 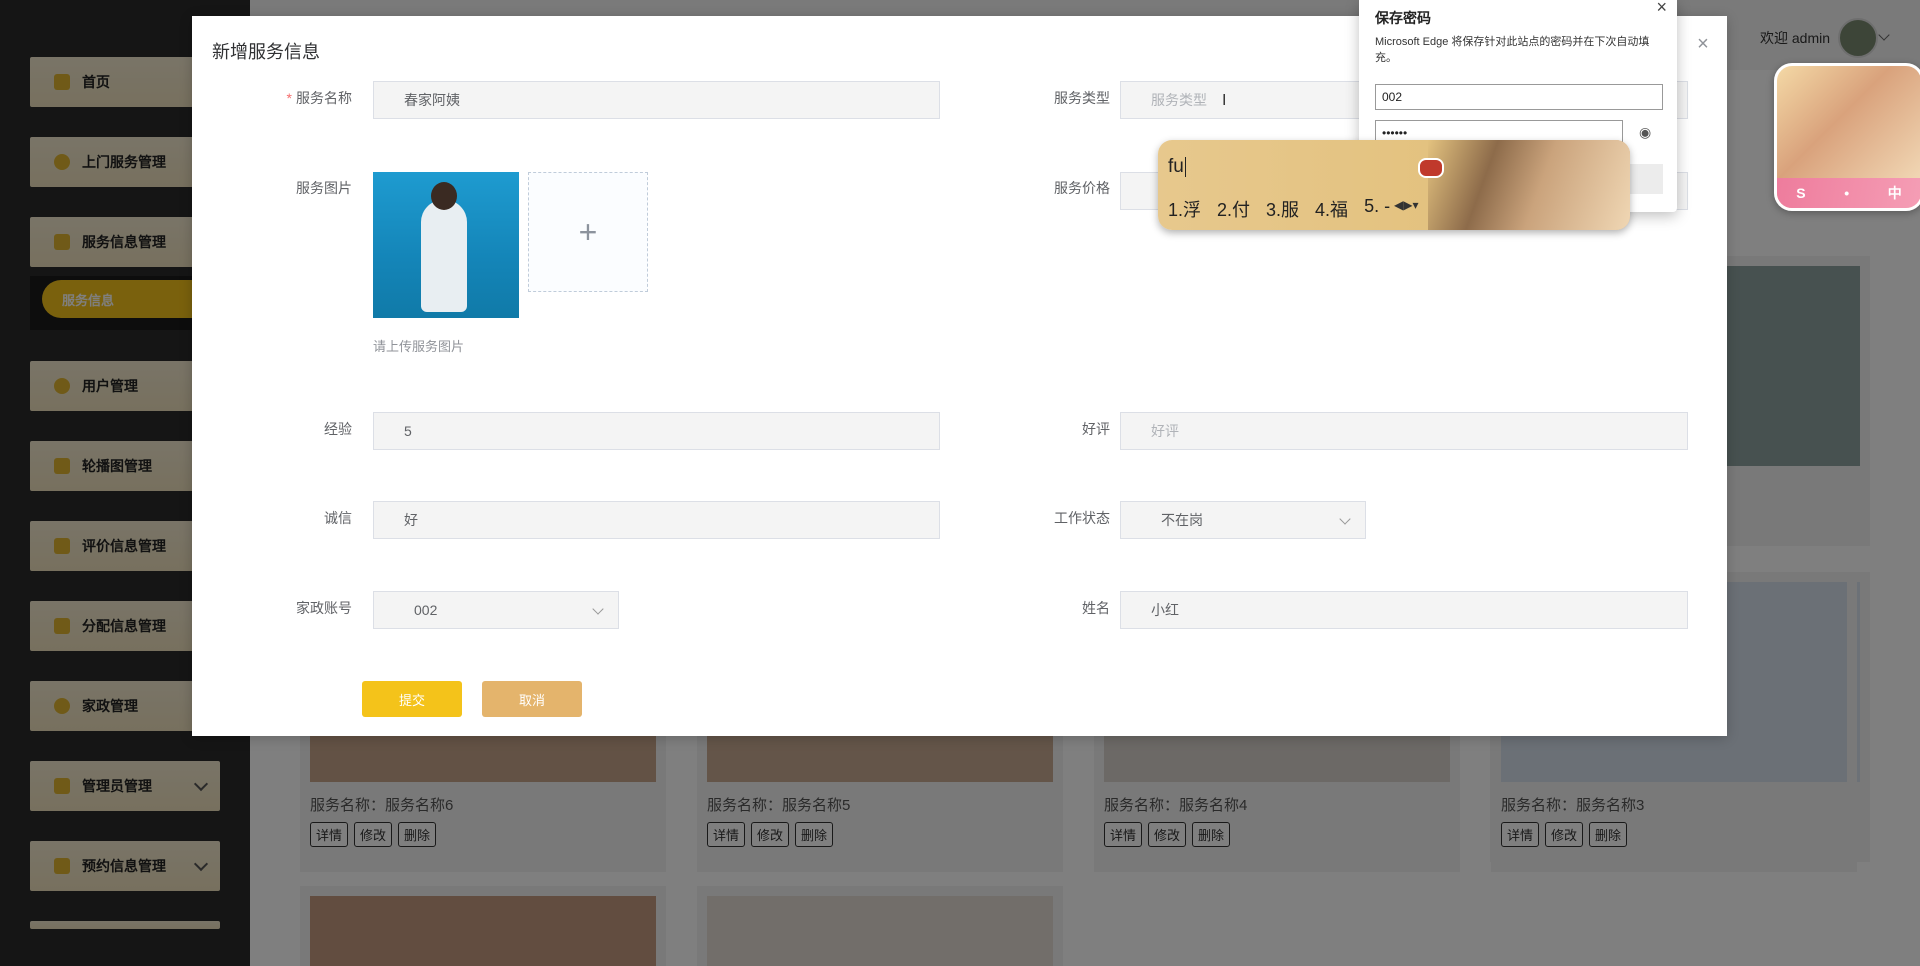 What do you see at coordinates (1529, 185) in the screenshot?
I see `ime-skin-image` at bounding box center [1529, 185].